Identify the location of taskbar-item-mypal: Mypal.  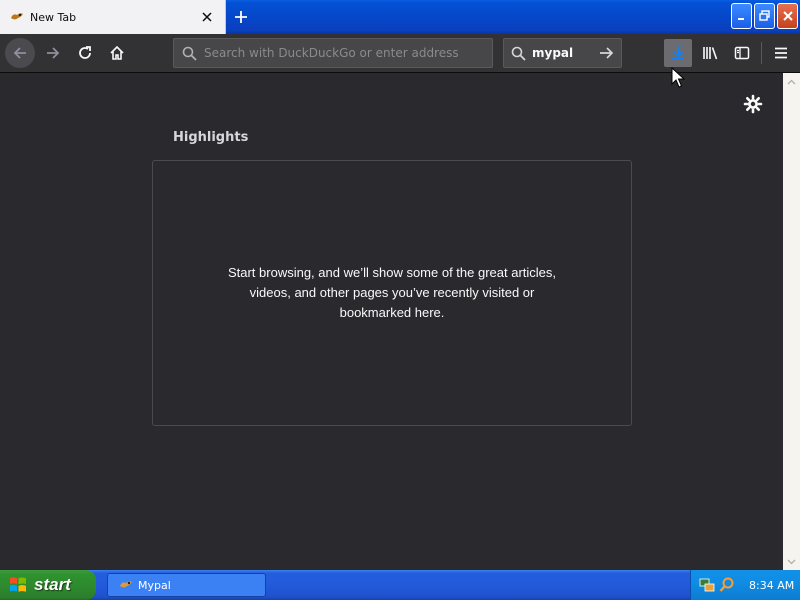
(186, 585).